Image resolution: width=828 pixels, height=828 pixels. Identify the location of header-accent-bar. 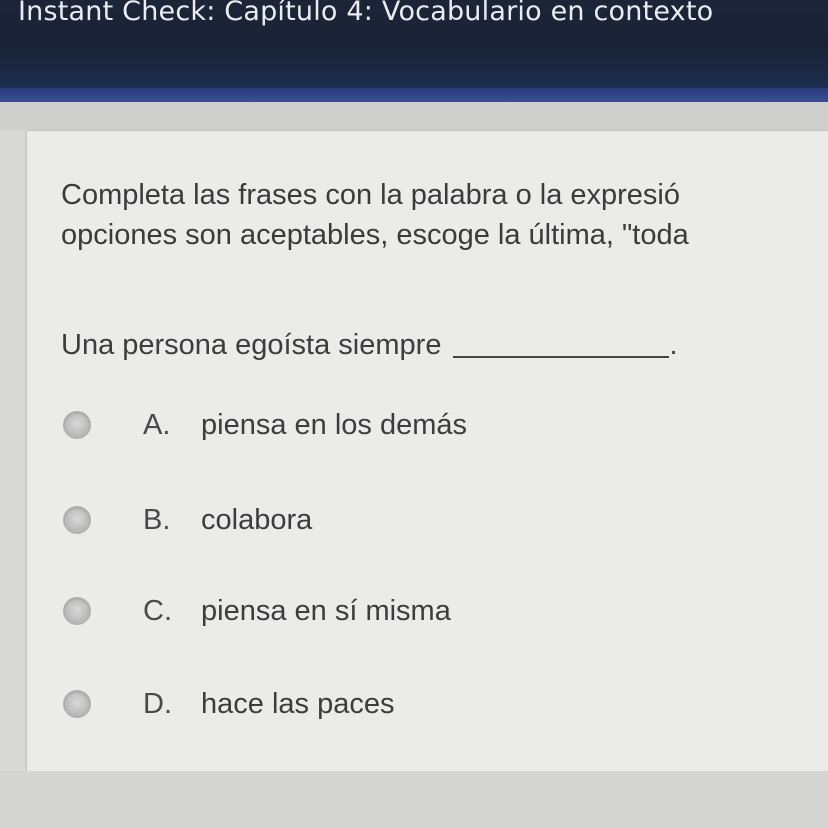
(414, 95).